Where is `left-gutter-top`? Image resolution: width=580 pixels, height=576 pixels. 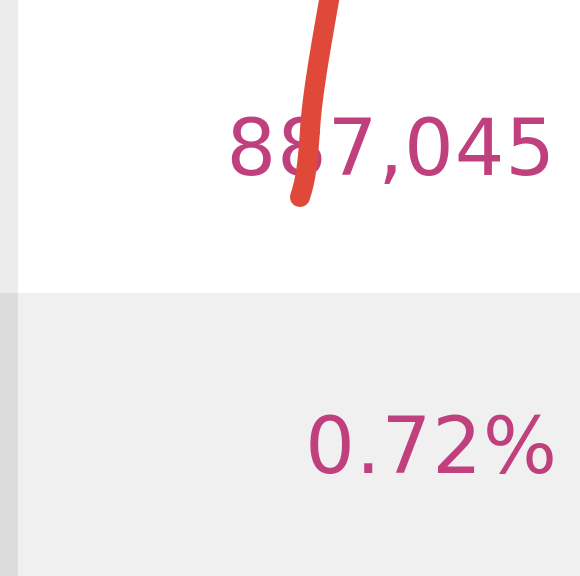
left-gutter-top is located at coordinates (9, 146).